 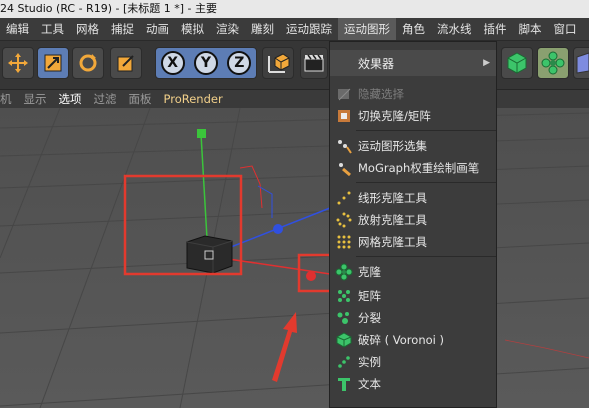 What do you see at coordinates (122, 29) in the screenshot?
I see `menu-snap: 捕捉` at bounding box center [122, 29].